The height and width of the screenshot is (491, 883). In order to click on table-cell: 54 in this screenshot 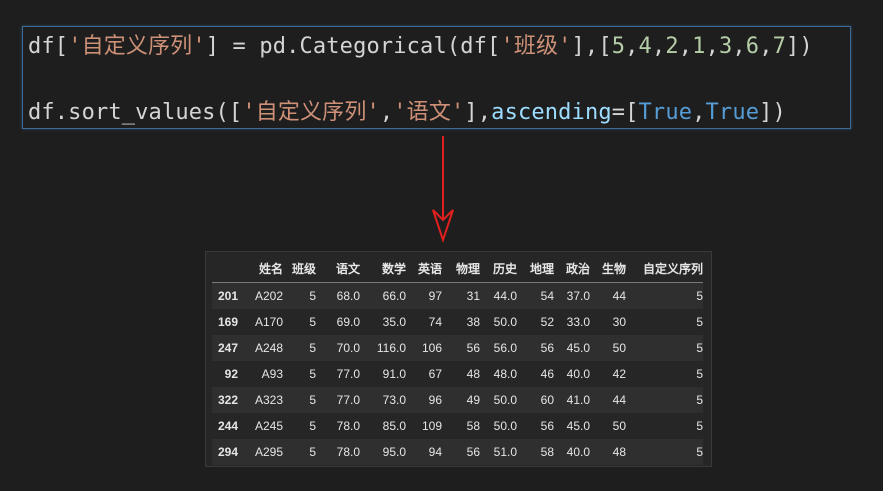, I will do `click(547, 296)`.